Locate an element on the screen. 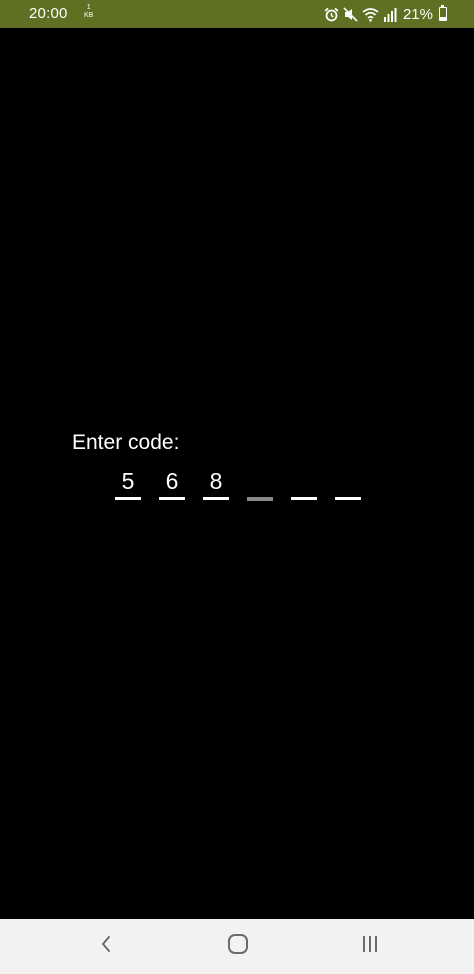 The height and width of the screenshot is (974, 474). code-digit-slot-2: 6 is located at coordinates (172, 484).